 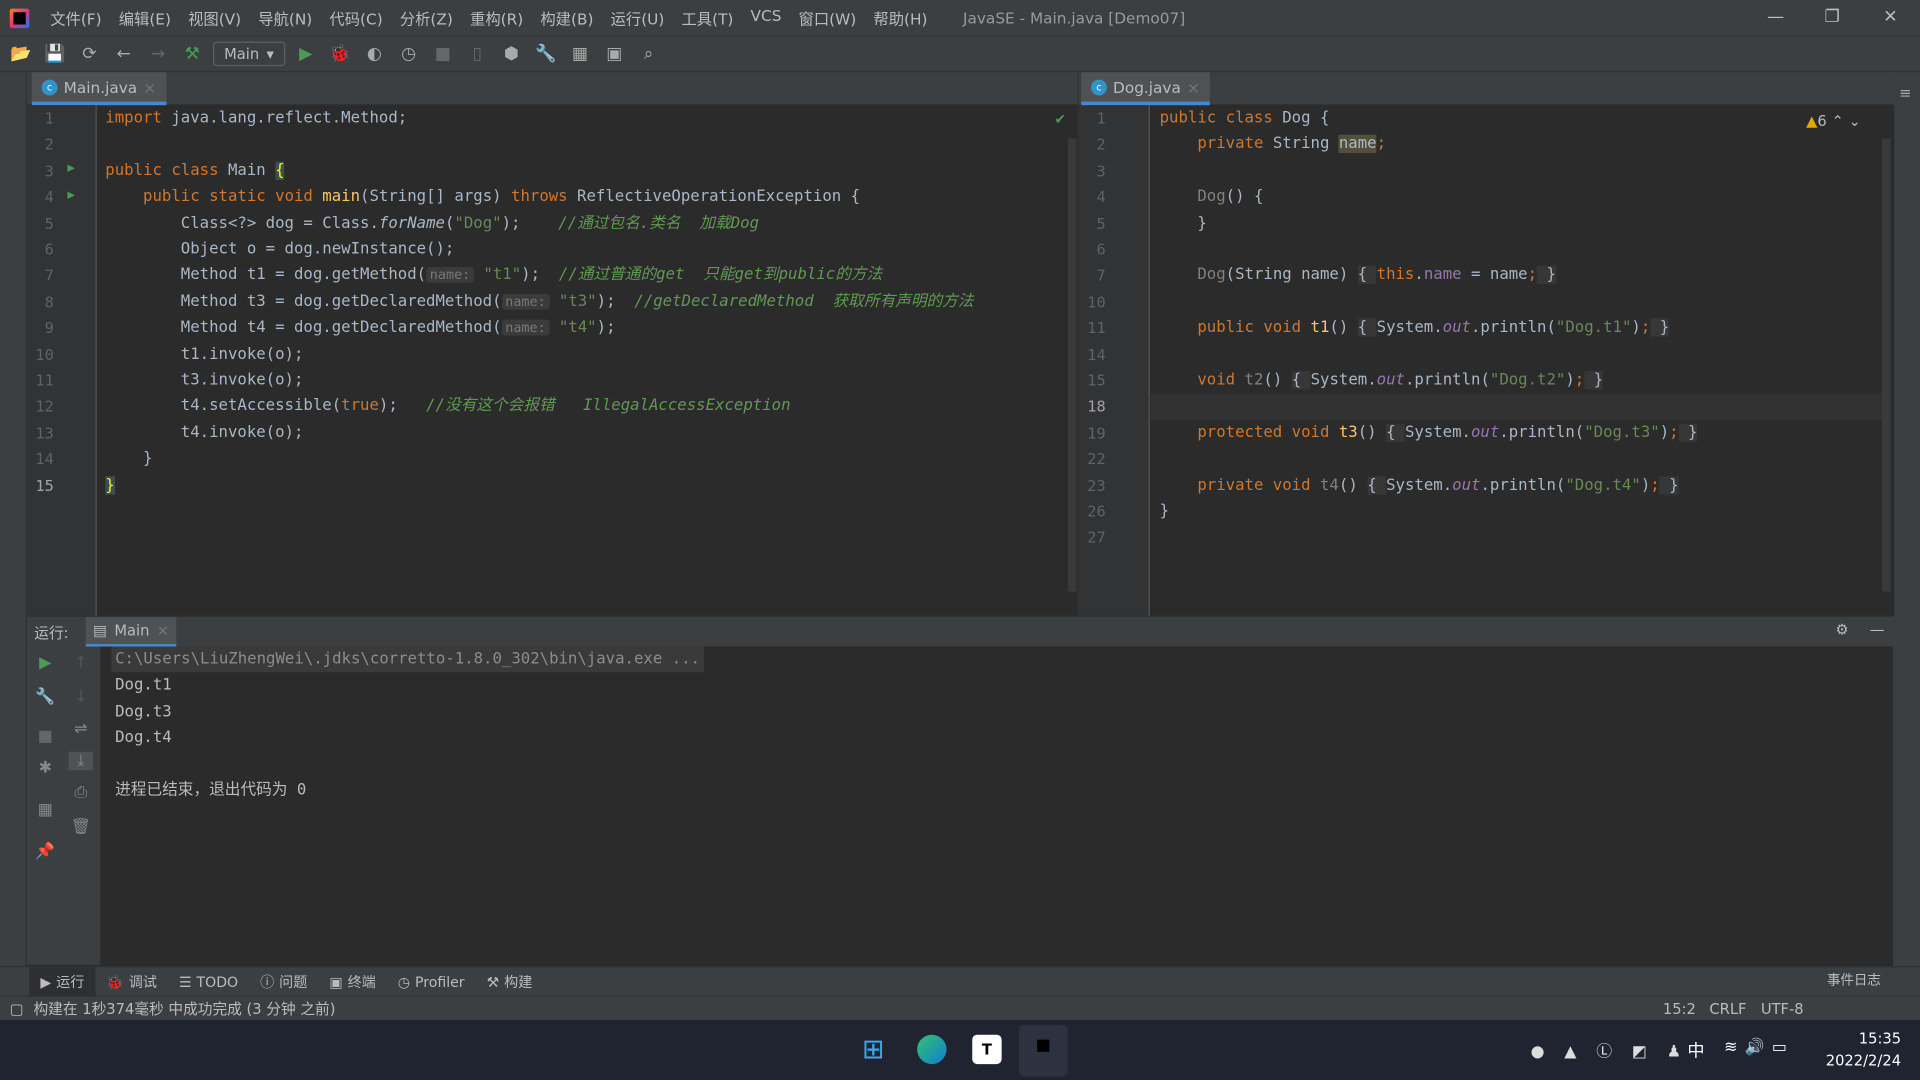 I want to click on typora-icon: T, so click(x=987, y=1049).